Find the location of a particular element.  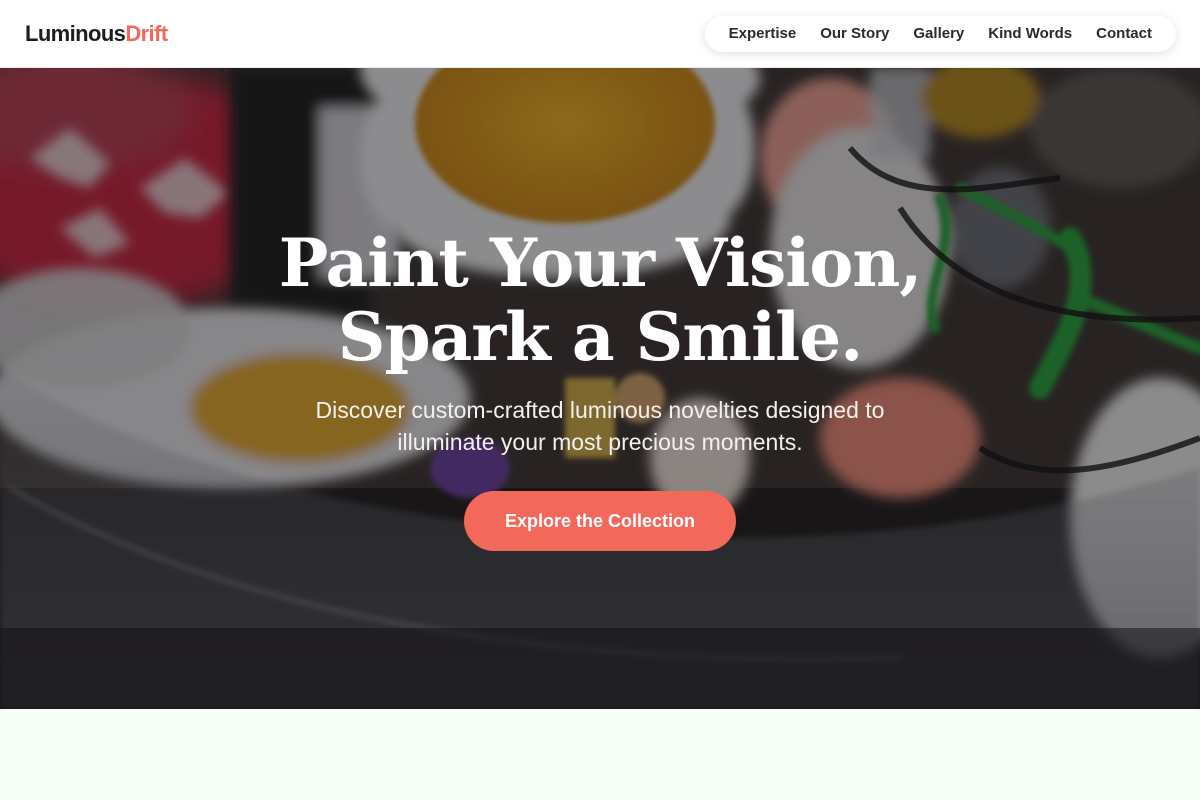

brand-logo: Luminous Drift is located at coordinates (96, 34).